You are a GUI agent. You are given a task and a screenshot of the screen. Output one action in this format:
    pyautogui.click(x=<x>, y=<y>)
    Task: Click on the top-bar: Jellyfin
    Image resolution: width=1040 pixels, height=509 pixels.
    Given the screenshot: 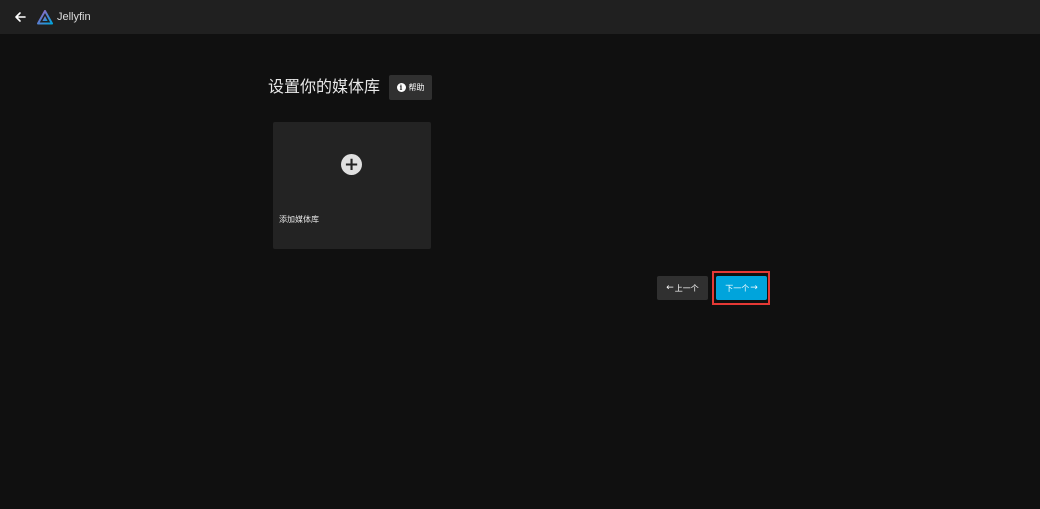 What is the action you would take?
    pyautogui.click(x=520, y=17)
    